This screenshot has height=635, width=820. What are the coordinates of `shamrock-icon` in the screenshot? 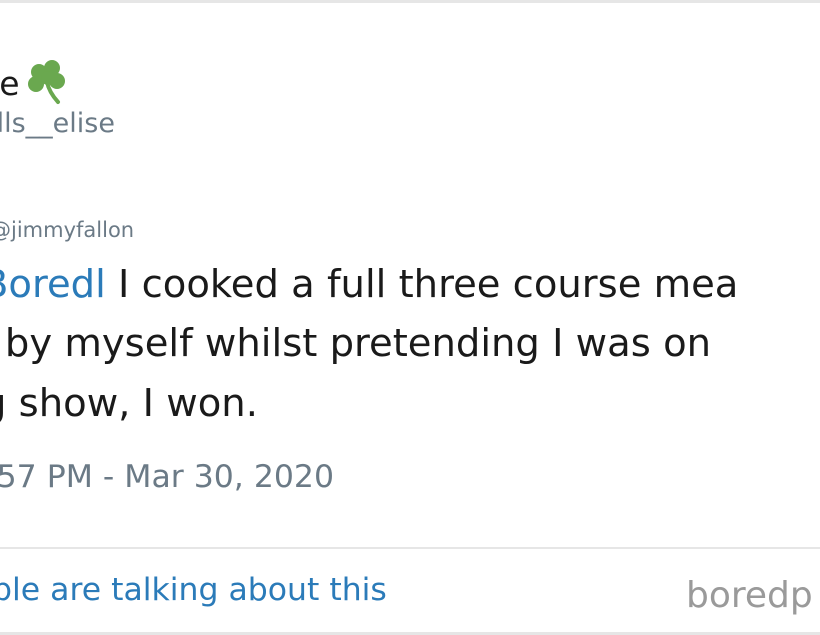 It's located at (47, 83).